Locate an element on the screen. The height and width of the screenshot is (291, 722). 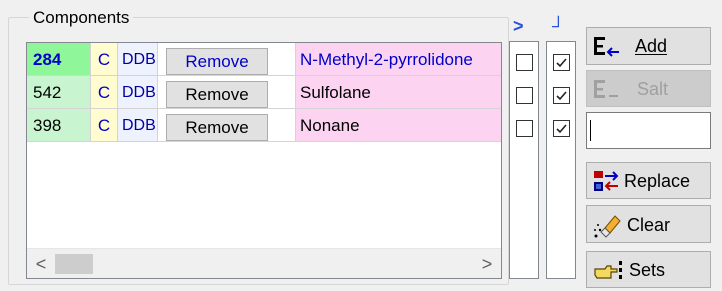
replace-button: Replace is located at coordinates (648, 180).